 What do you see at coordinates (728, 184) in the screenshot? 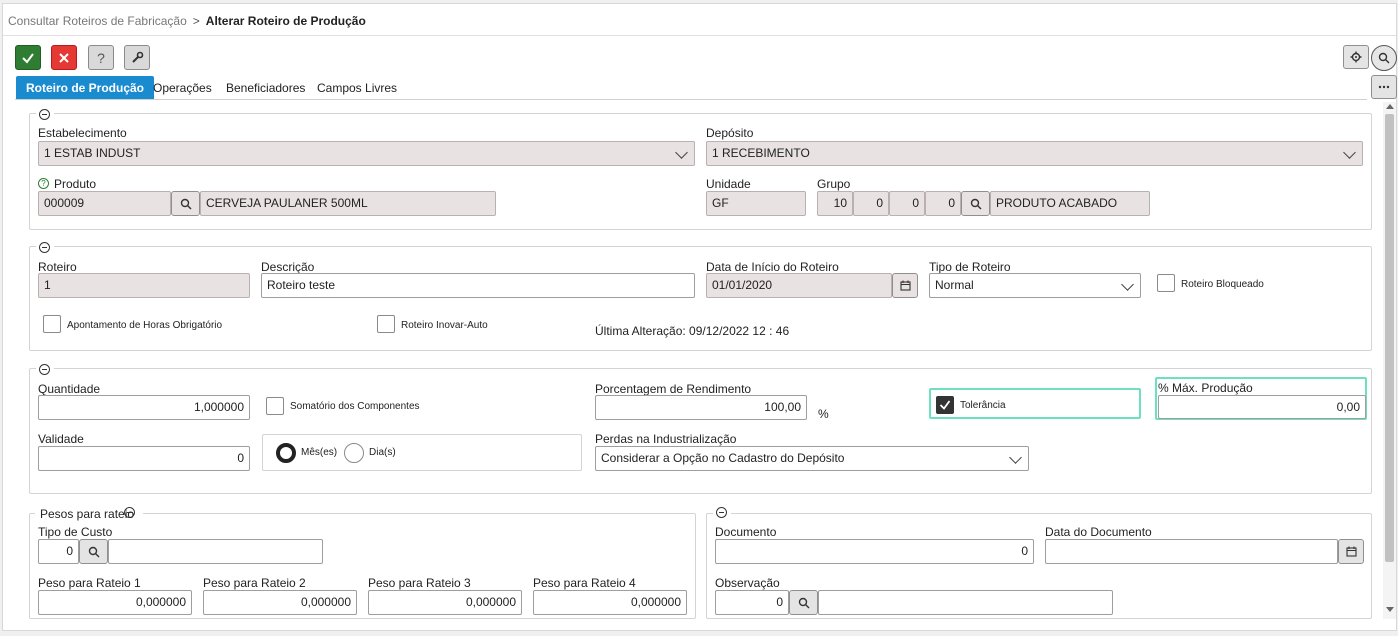
I see `unidade-label: Unidade` at bounding box center [728, 184].